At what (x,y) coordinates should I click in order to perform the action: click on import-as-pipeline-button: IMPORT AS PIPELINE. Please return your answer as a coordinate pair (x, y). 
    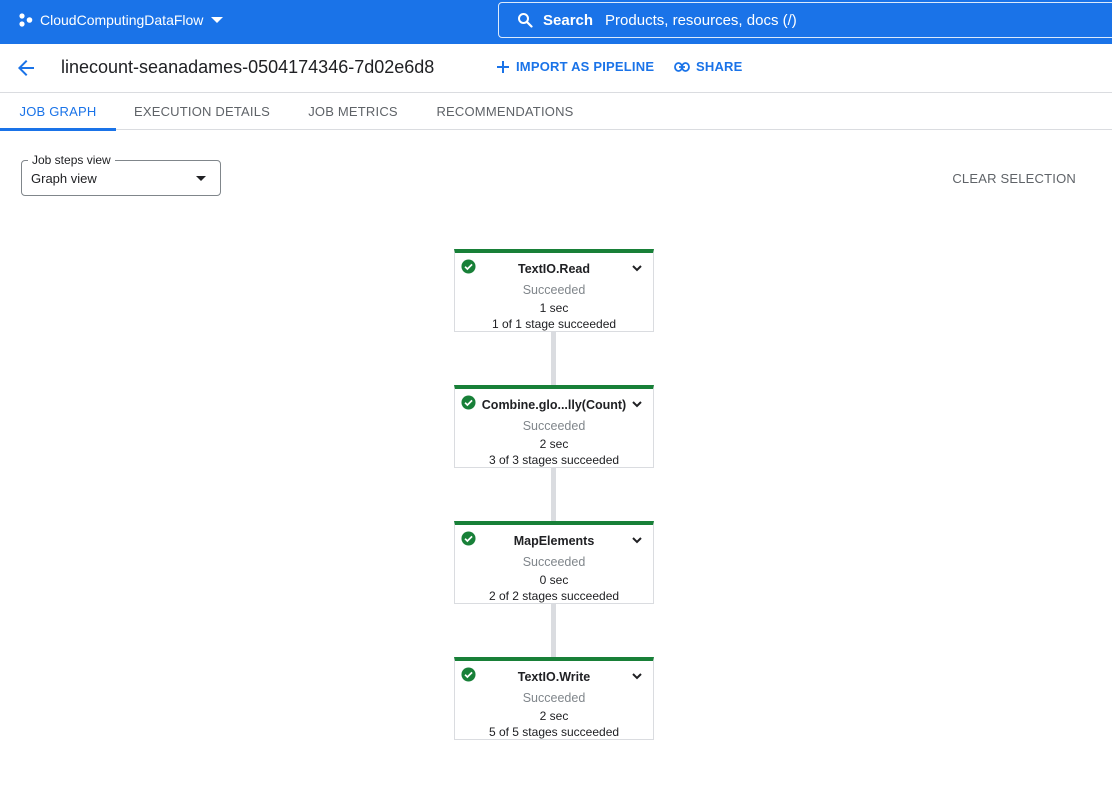
    Looking at the image, I should click on (575, 66).